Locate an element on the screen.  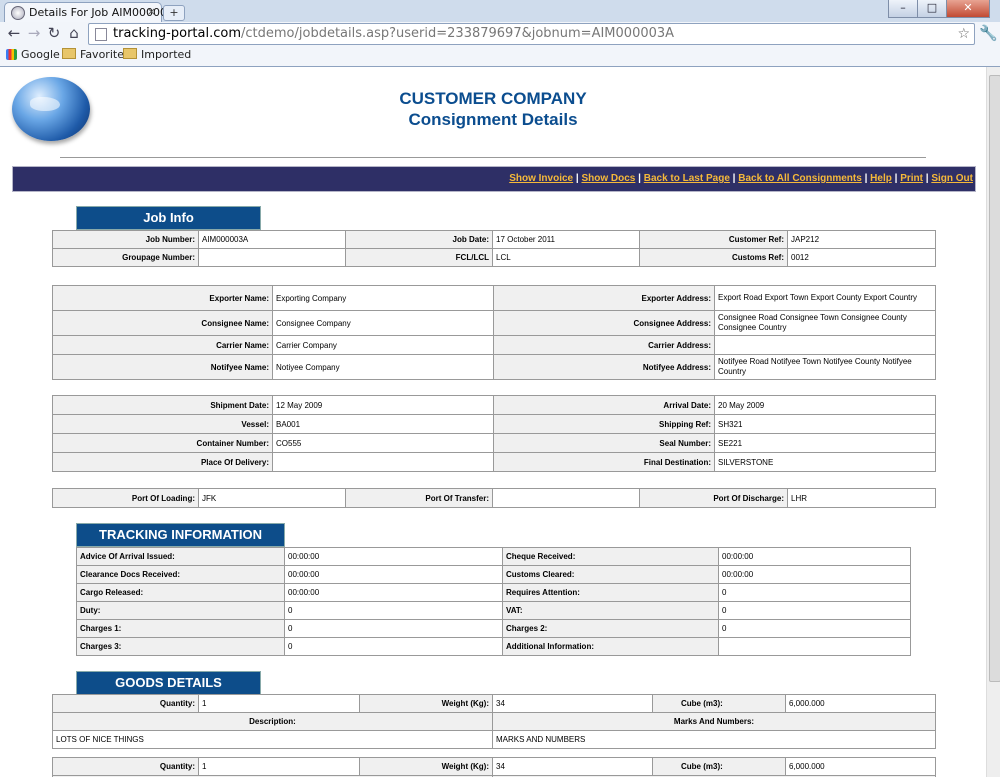
container-number-label: Container Number: is located at coordinates (162, 443).